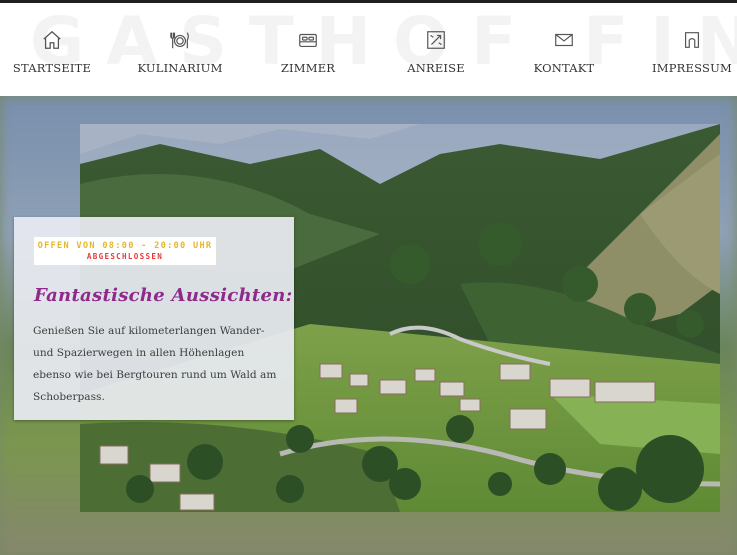  I want to click on nav-item-kulinarium: Kulinarium, so click(179, 52).